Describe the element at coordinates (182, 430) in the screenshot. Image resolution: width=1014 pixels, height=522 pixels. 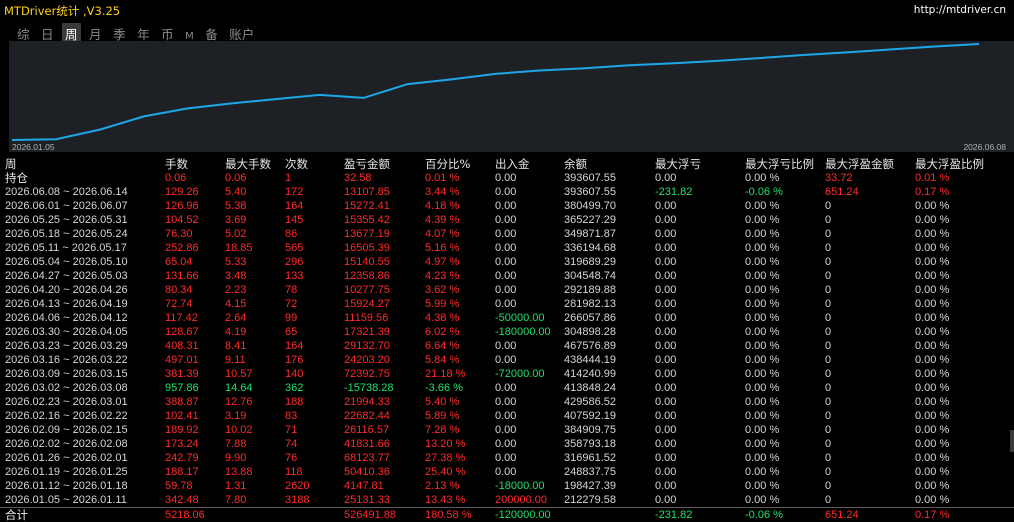
I see `cell-lots: 189.92` at that location.